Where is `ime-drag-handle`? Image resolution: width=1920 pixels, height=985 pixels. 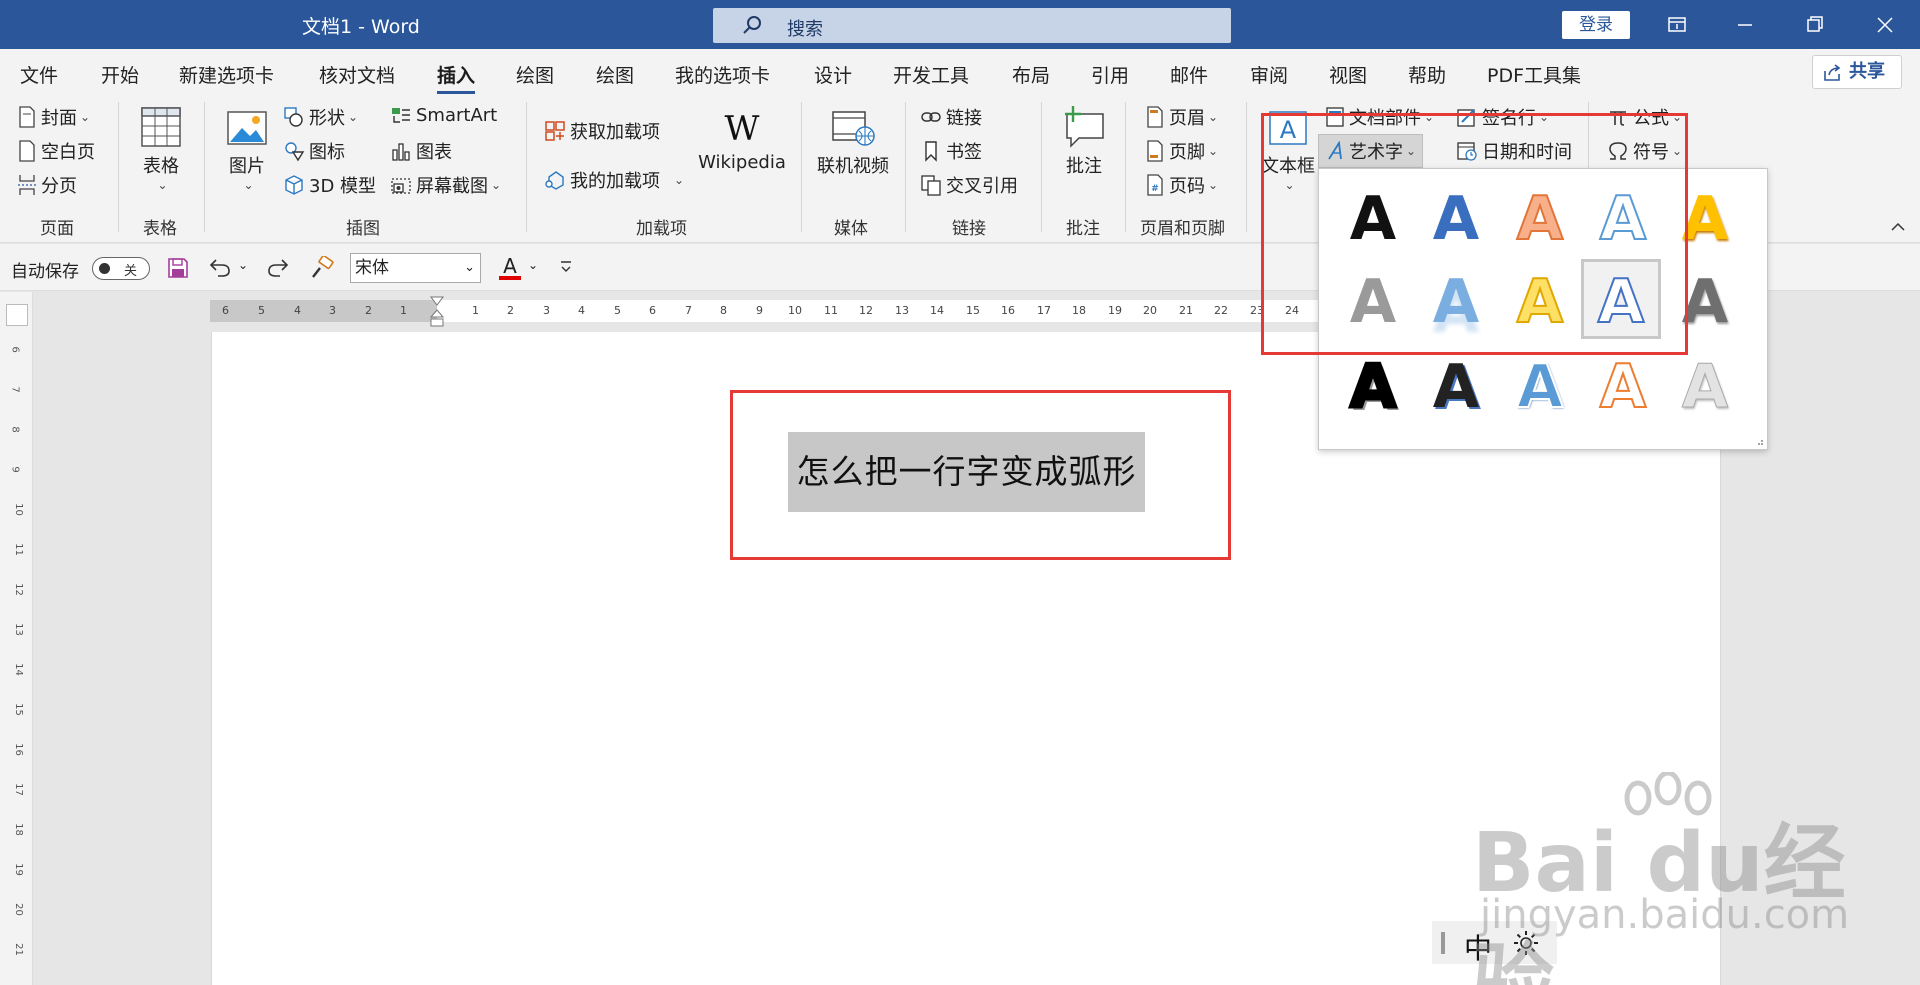 ime-drag-handle is located at coordinates (1443, 943).